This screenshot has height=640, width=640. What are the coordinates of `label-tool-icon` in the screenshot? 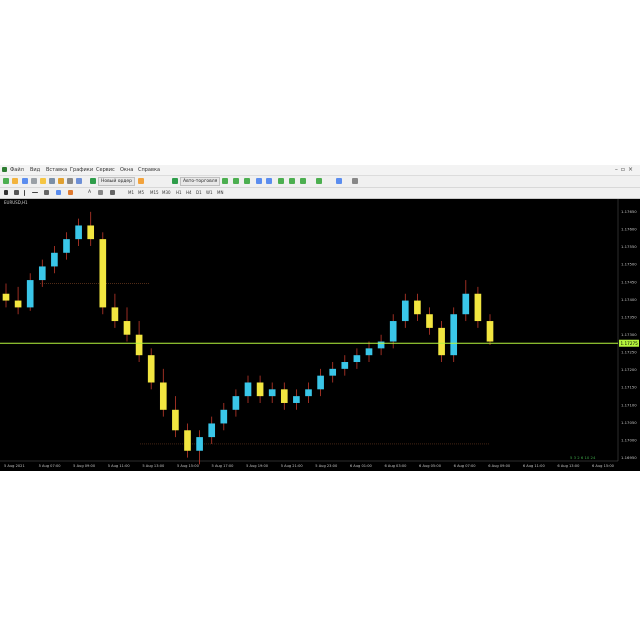 It's located at (100, 192).